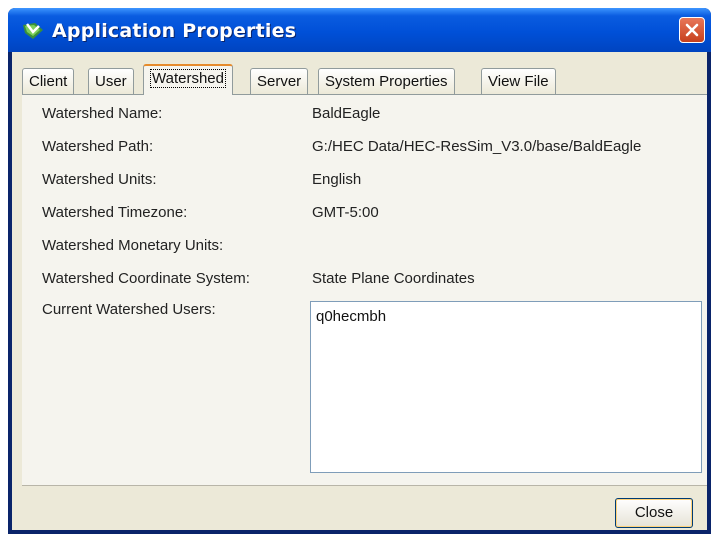  I want to click on close-icon, so click(692, 30).